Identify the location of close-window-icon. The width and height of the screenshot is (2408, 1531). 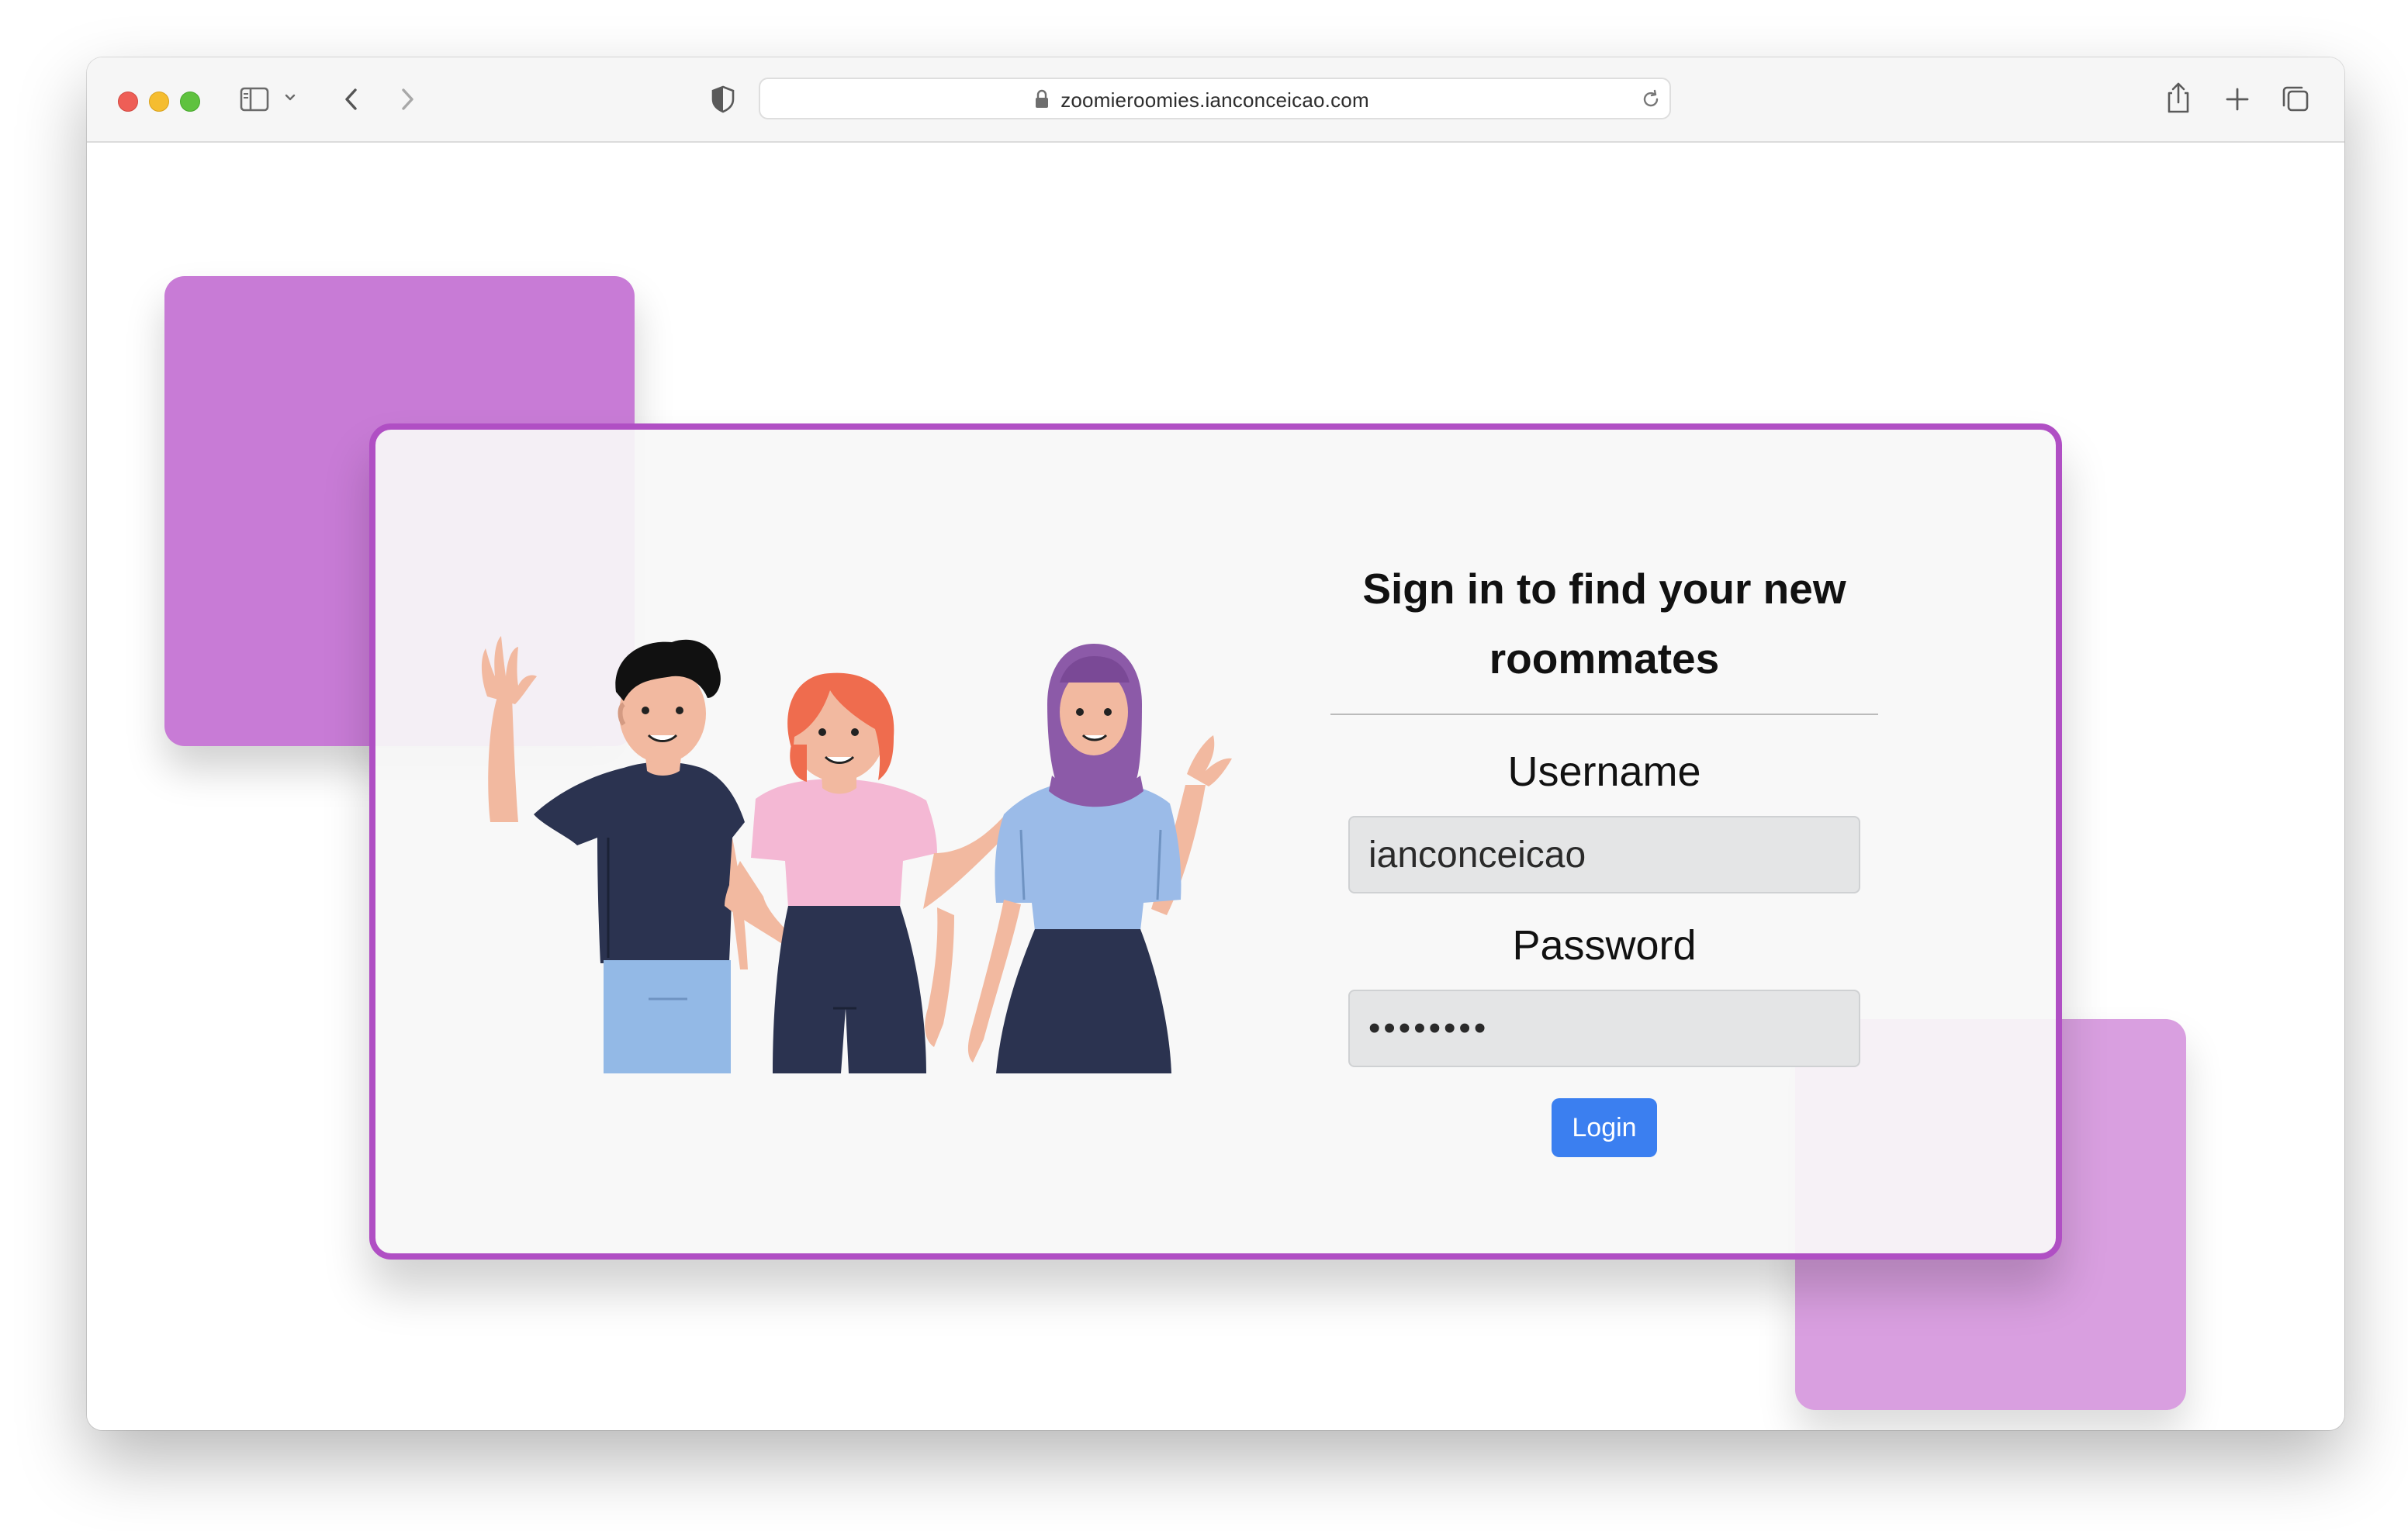
(128, 102).